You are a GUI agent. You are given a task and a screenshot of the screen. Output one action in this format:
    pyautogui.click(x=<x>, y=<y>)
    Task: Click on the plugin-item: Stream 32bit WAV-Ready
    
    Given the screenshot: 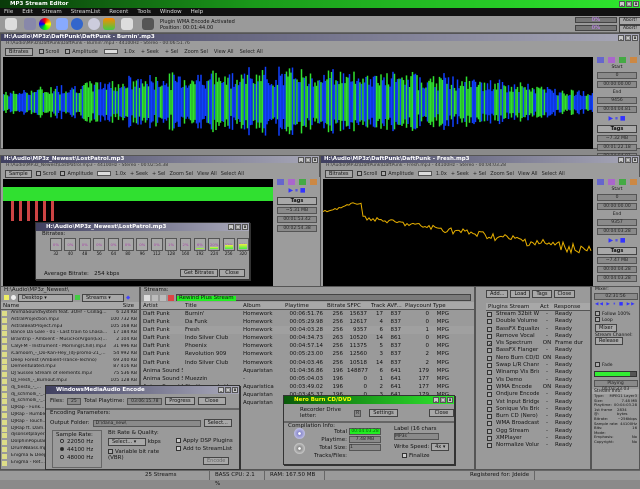 What is the action you would take?
    pyautogui.click(x=538, y=314)
    